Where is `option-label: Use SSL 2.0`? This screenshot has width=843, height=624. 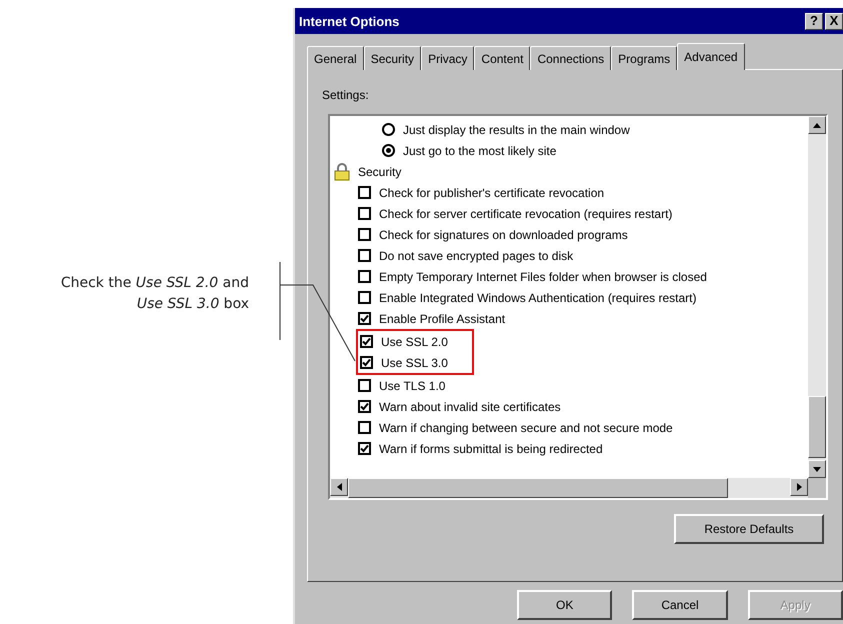 option-label: Use SSL 2.0 is located at coordinates (414, 341).